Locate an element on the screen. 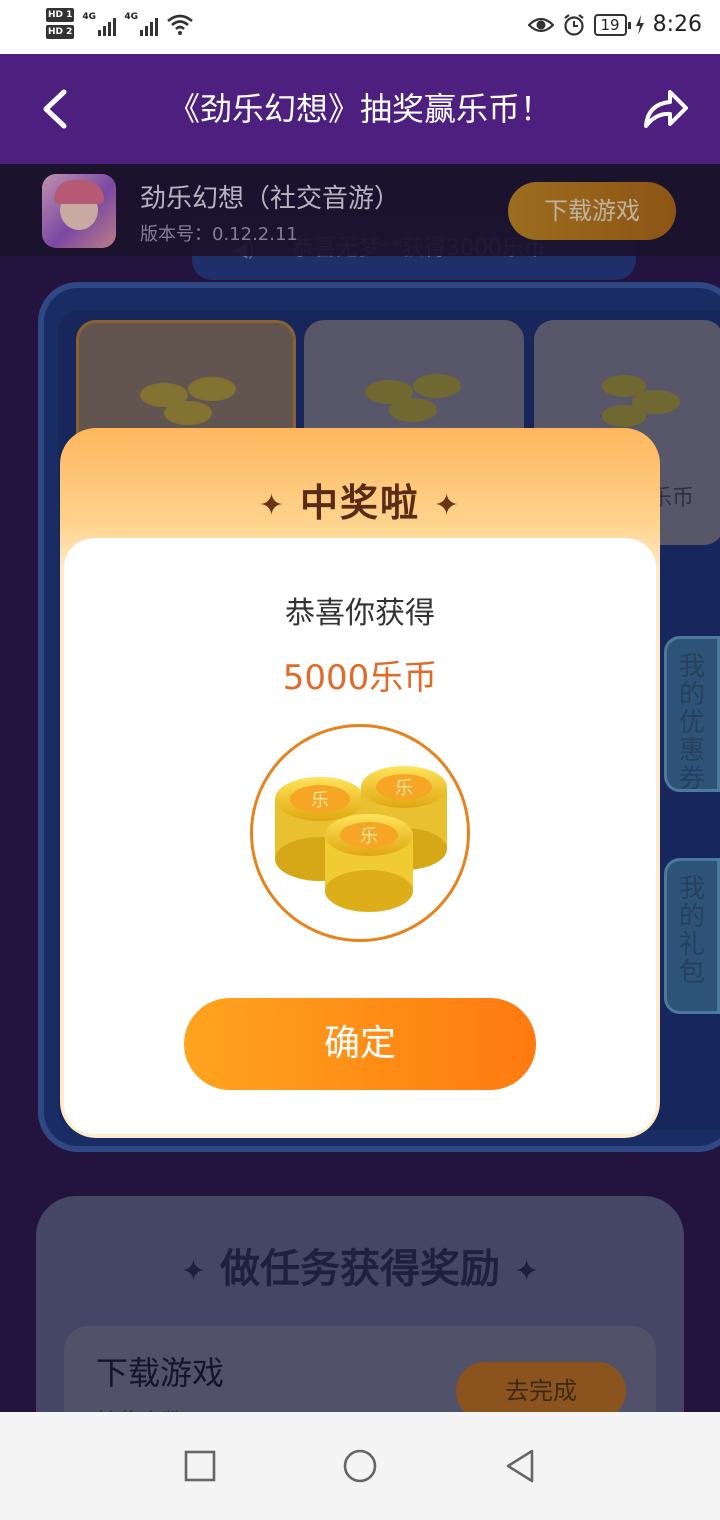  back-arrow-icon is located at coordinates (56, 109).